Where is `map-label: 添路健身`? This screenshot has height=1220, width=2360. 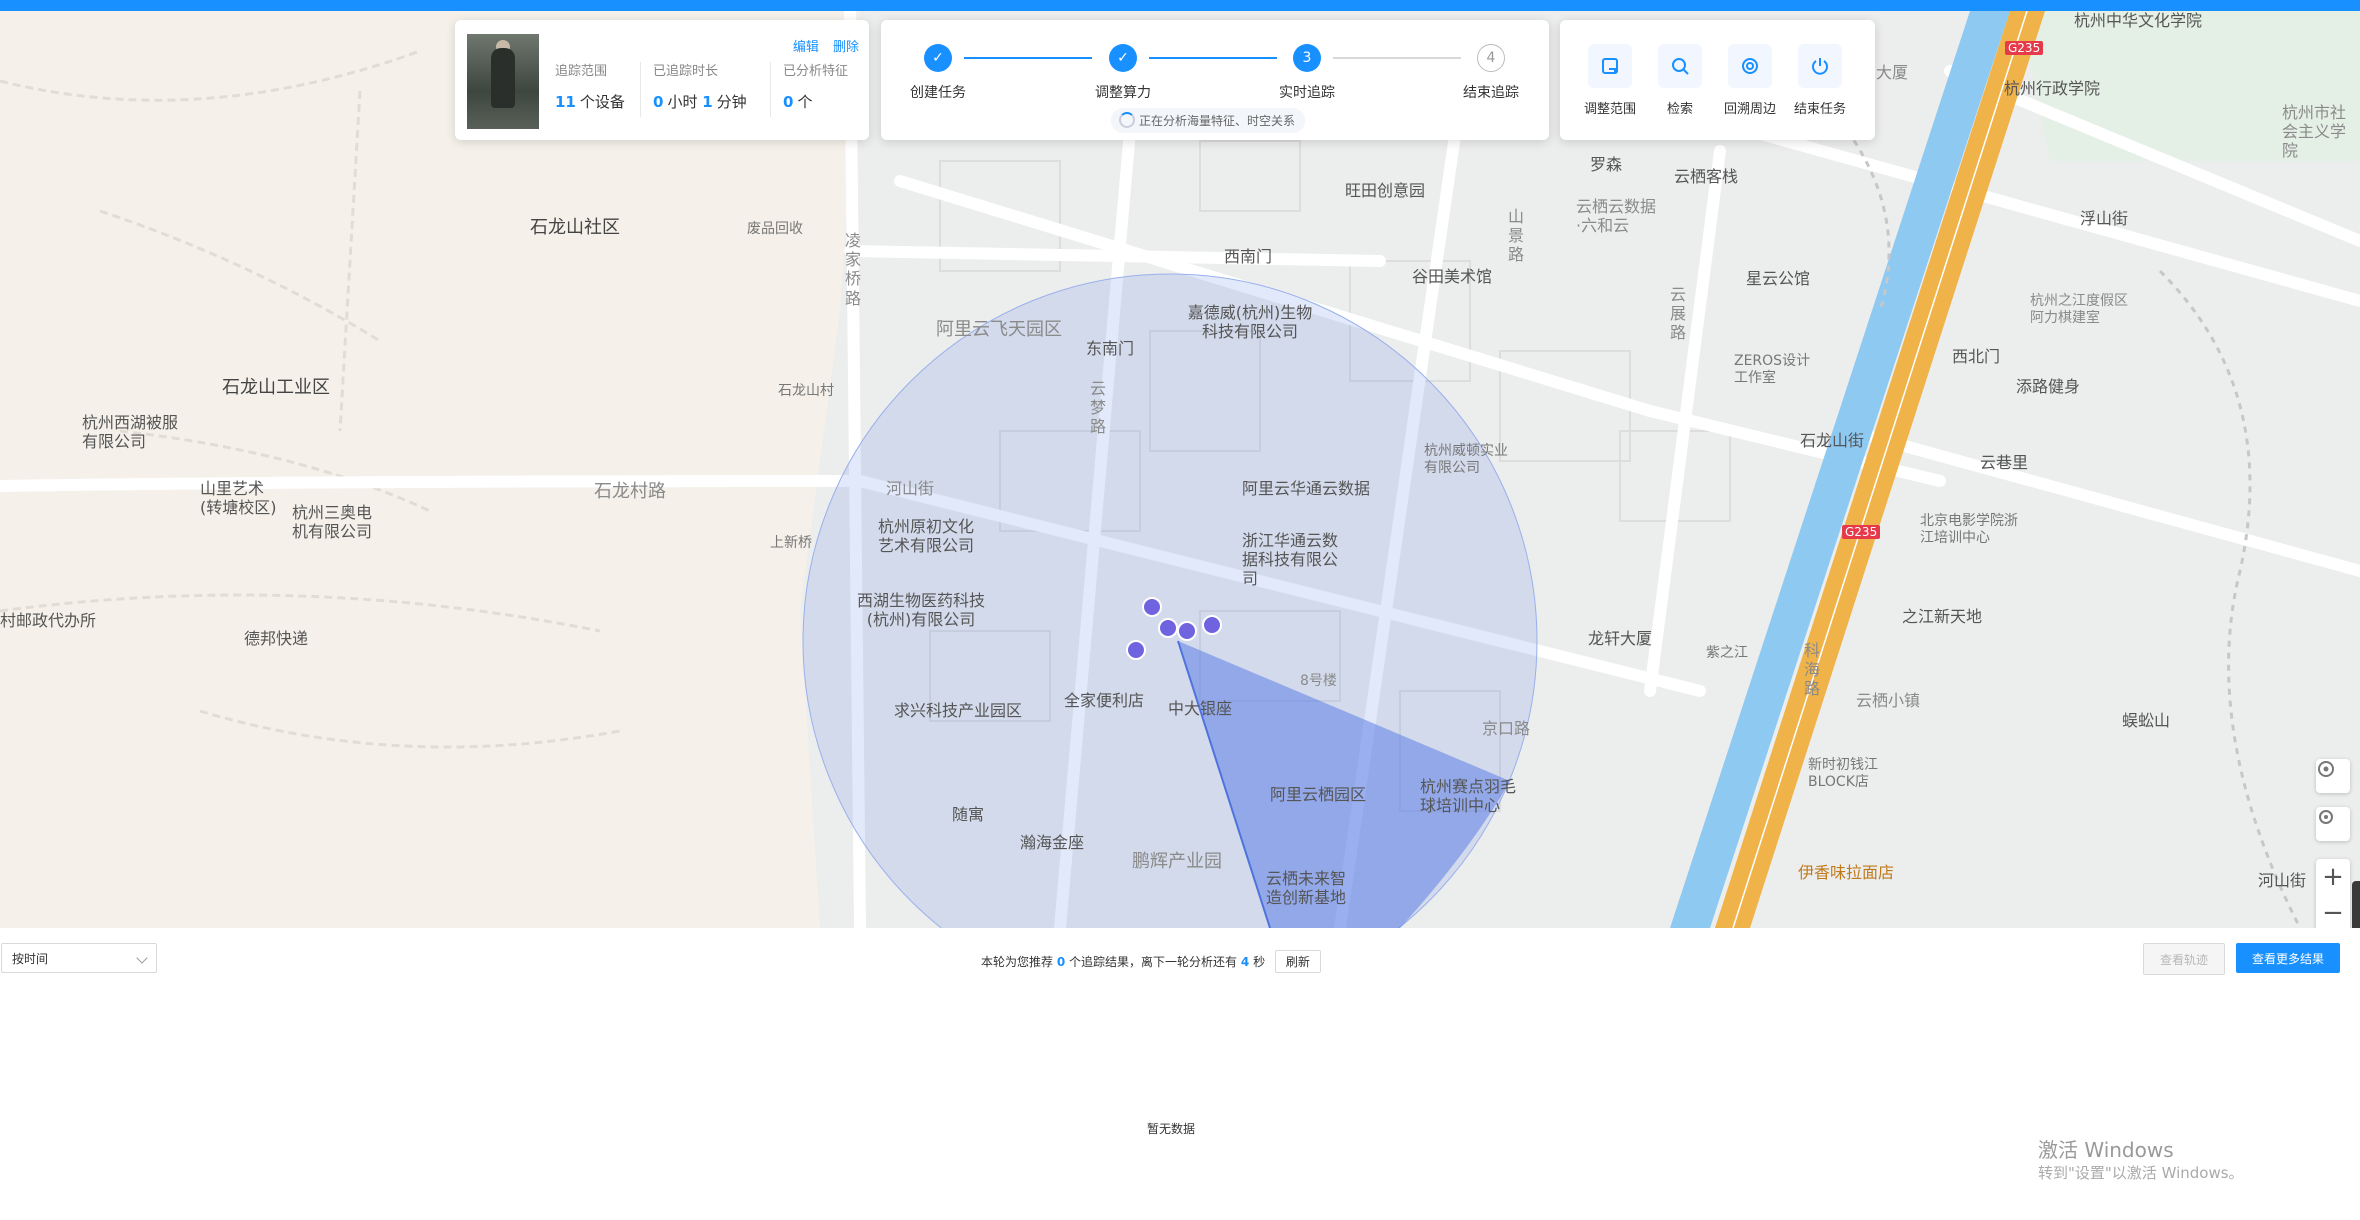 map-label: 添路健身 is located at coordinates (2048, 386).